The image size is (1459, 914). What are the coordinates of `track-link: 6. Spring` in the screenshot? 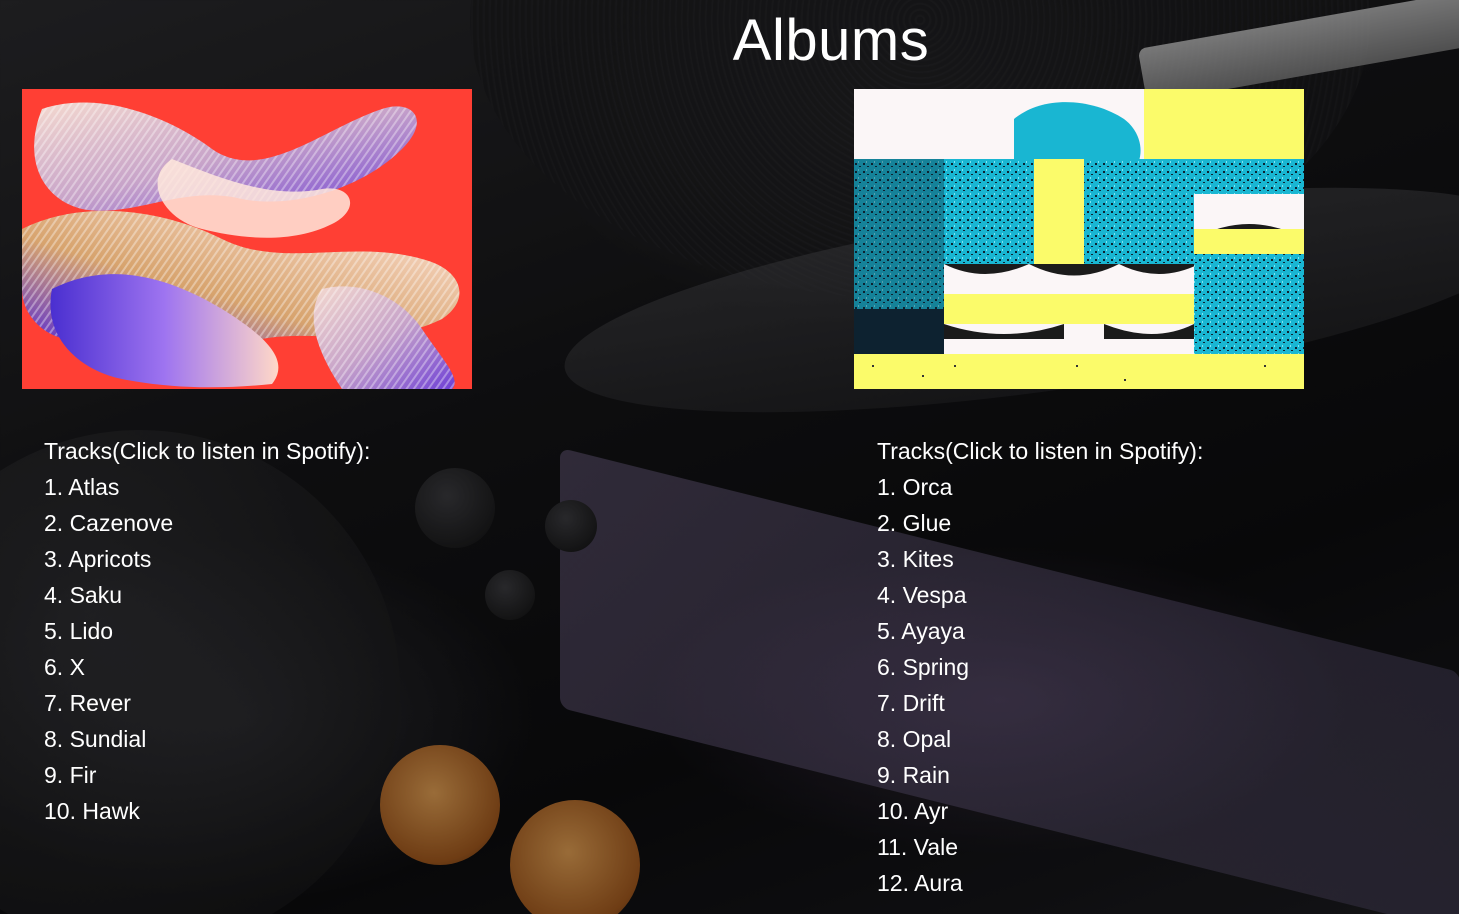 It's located at (1040, 667).